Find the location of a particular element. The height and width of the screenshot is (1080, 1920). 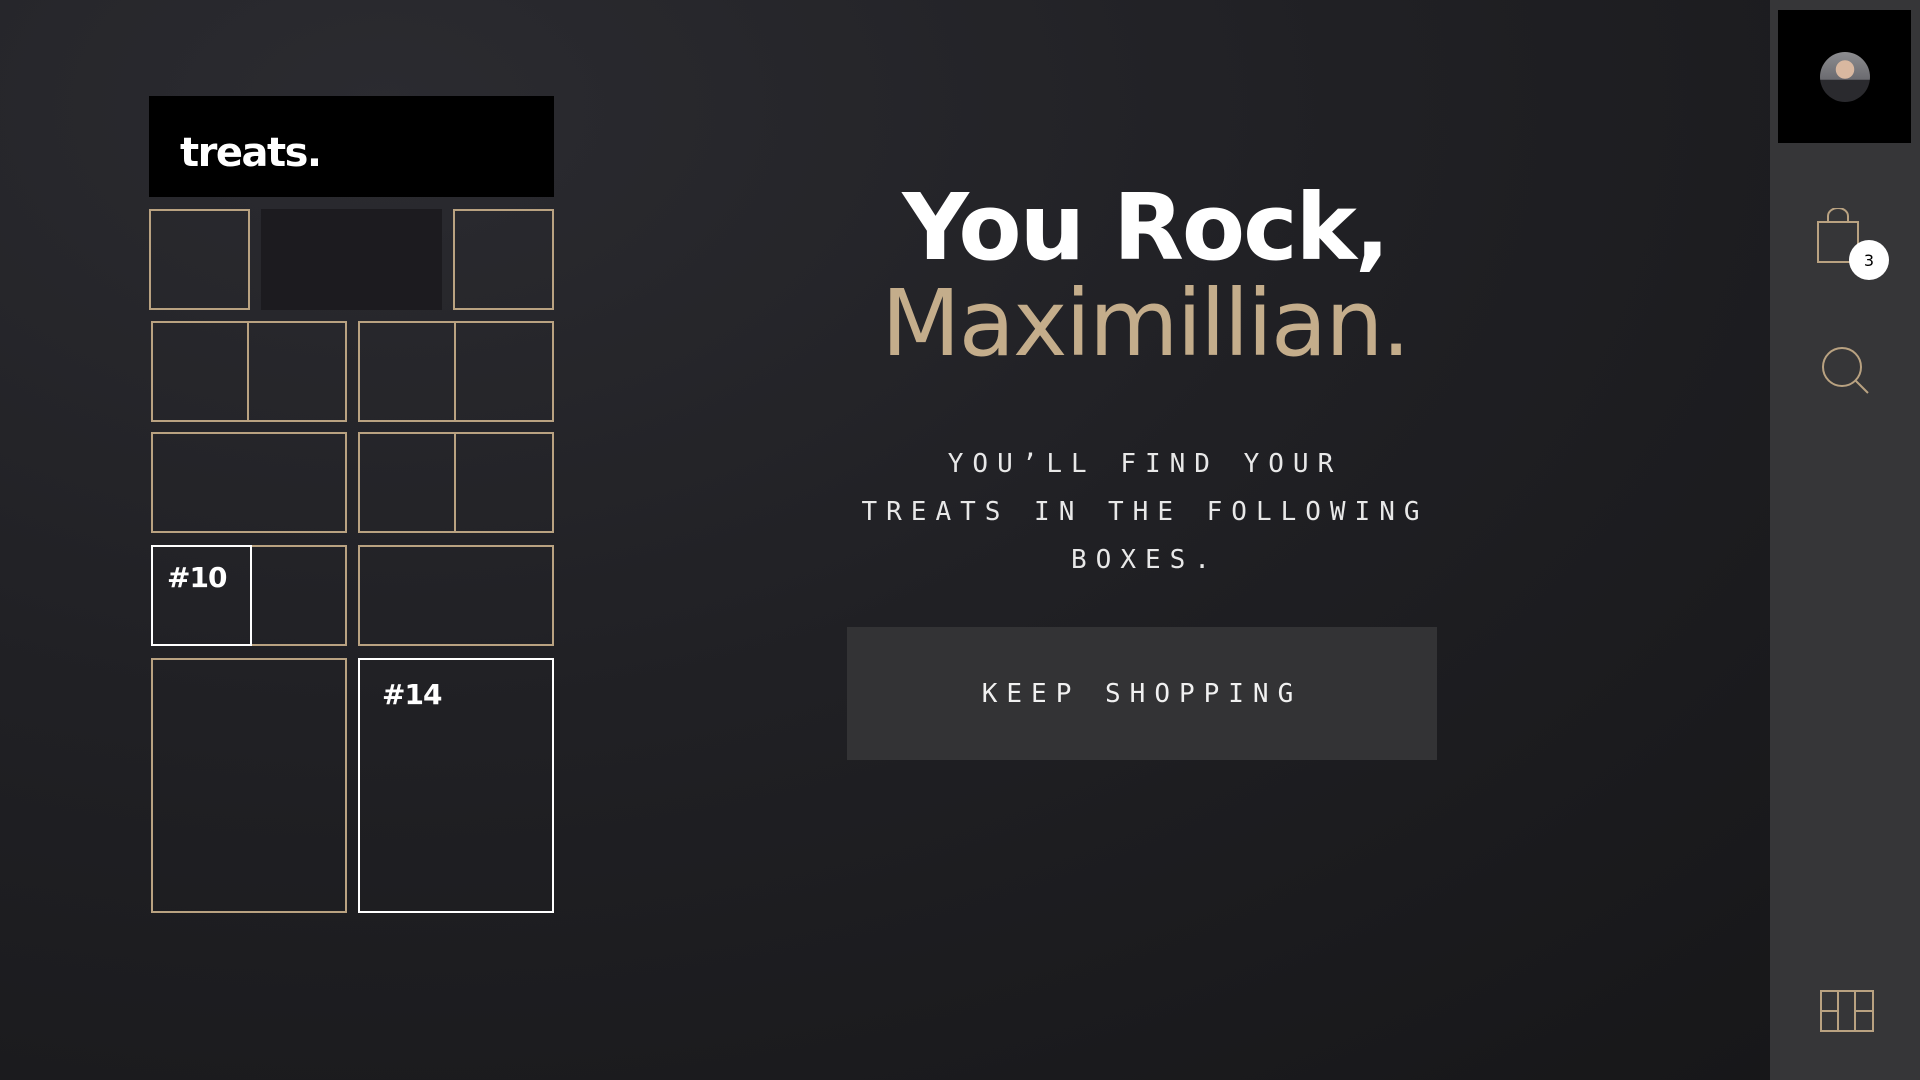

cart-count-badge: 3 is located at coordinates (1869, 260).